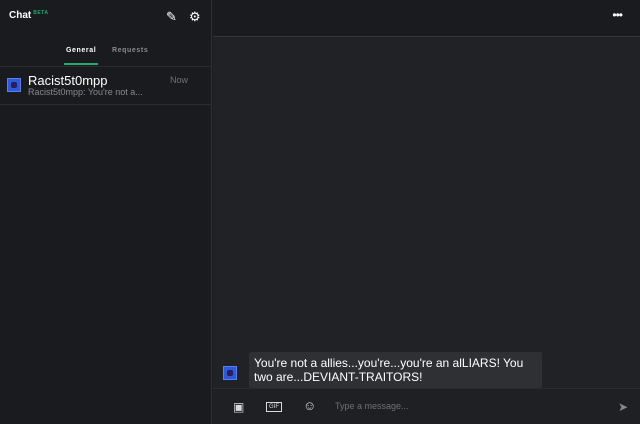  I want to click on avatar, so click(14, 85).